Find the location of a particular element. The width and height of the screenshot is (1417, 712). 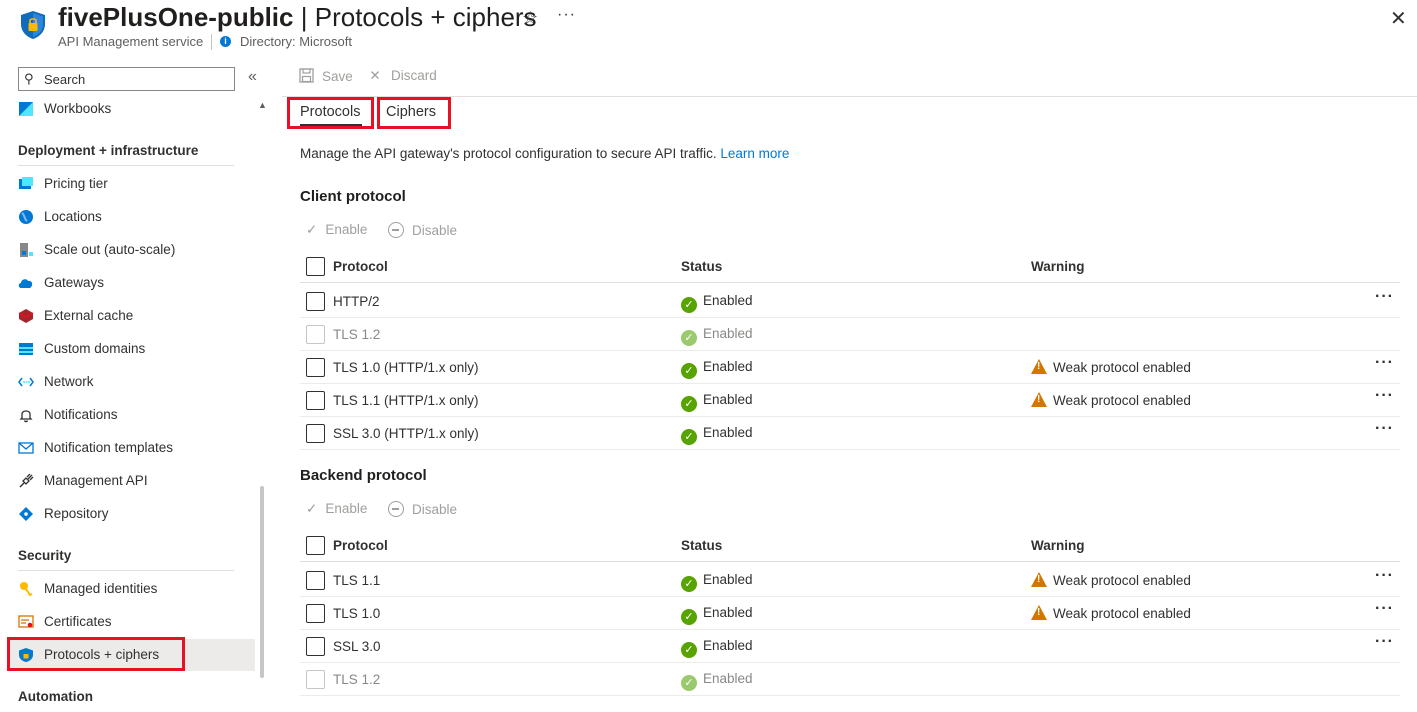

sidebar-item-repository: Repository is located at coordinates (131, 514).